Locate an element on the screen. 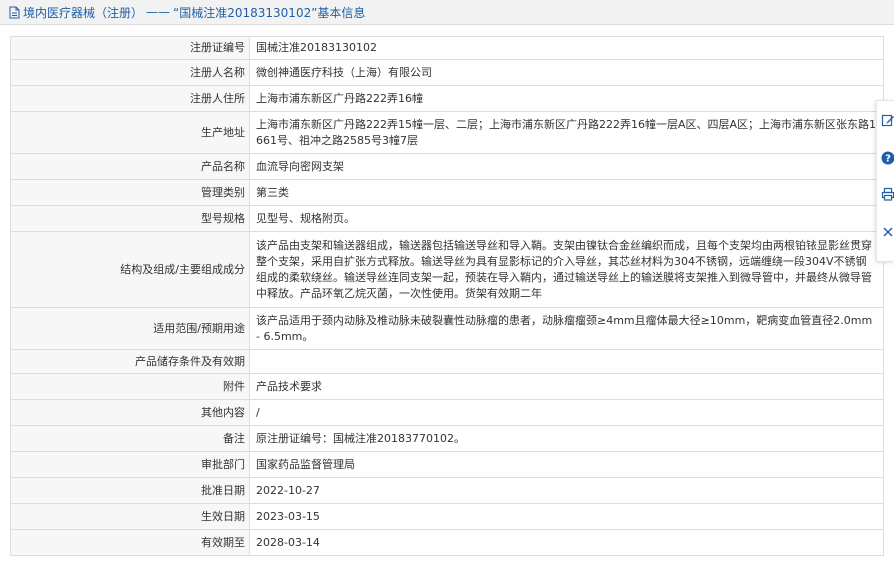 The height and width of the screenshot is (563, 894). row-value: 血流导向密网支架 is located at coordinates (566, 166).